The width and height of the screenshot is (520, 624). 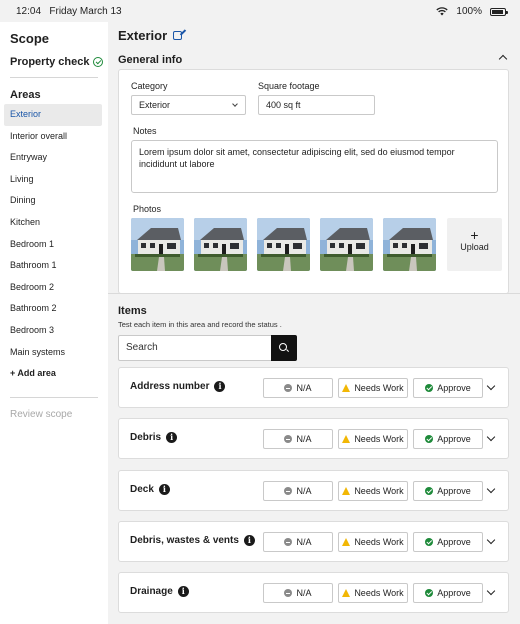 I want to click on upload-label: Upload, so click(x=474, y=247).